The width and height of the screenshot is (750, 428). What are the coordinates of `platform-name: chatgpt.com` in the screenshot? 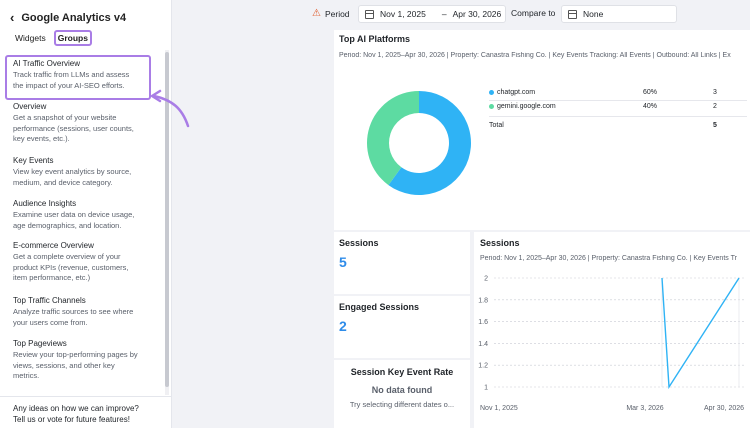 It's located at (516, 92).